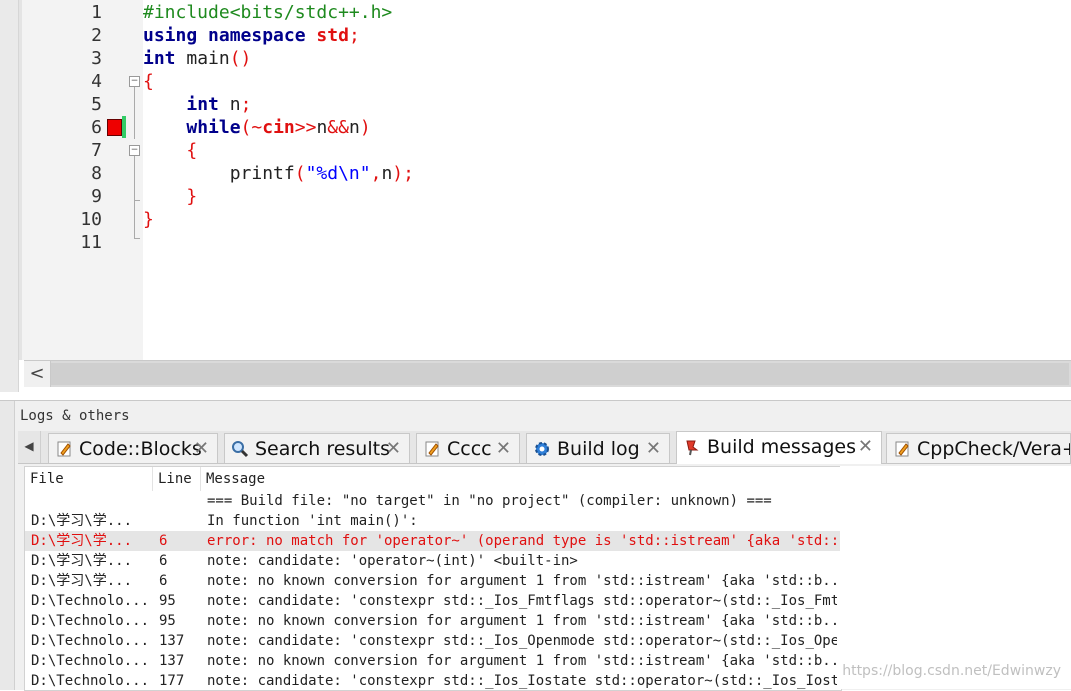 The height and width of the screenshot is (691, 1071). What do you see at coordinates (75, 416) in the screenshot?
I see `panel-title: Logs & others` at bounding box center [75, 416].